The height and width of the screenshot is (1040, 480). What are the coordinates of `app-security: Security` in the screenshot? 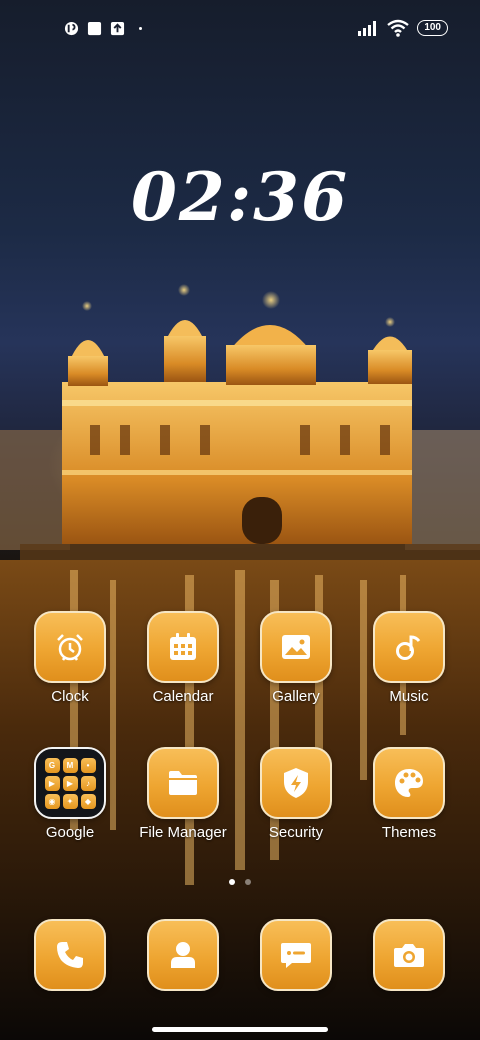 It's located at (296, 794).